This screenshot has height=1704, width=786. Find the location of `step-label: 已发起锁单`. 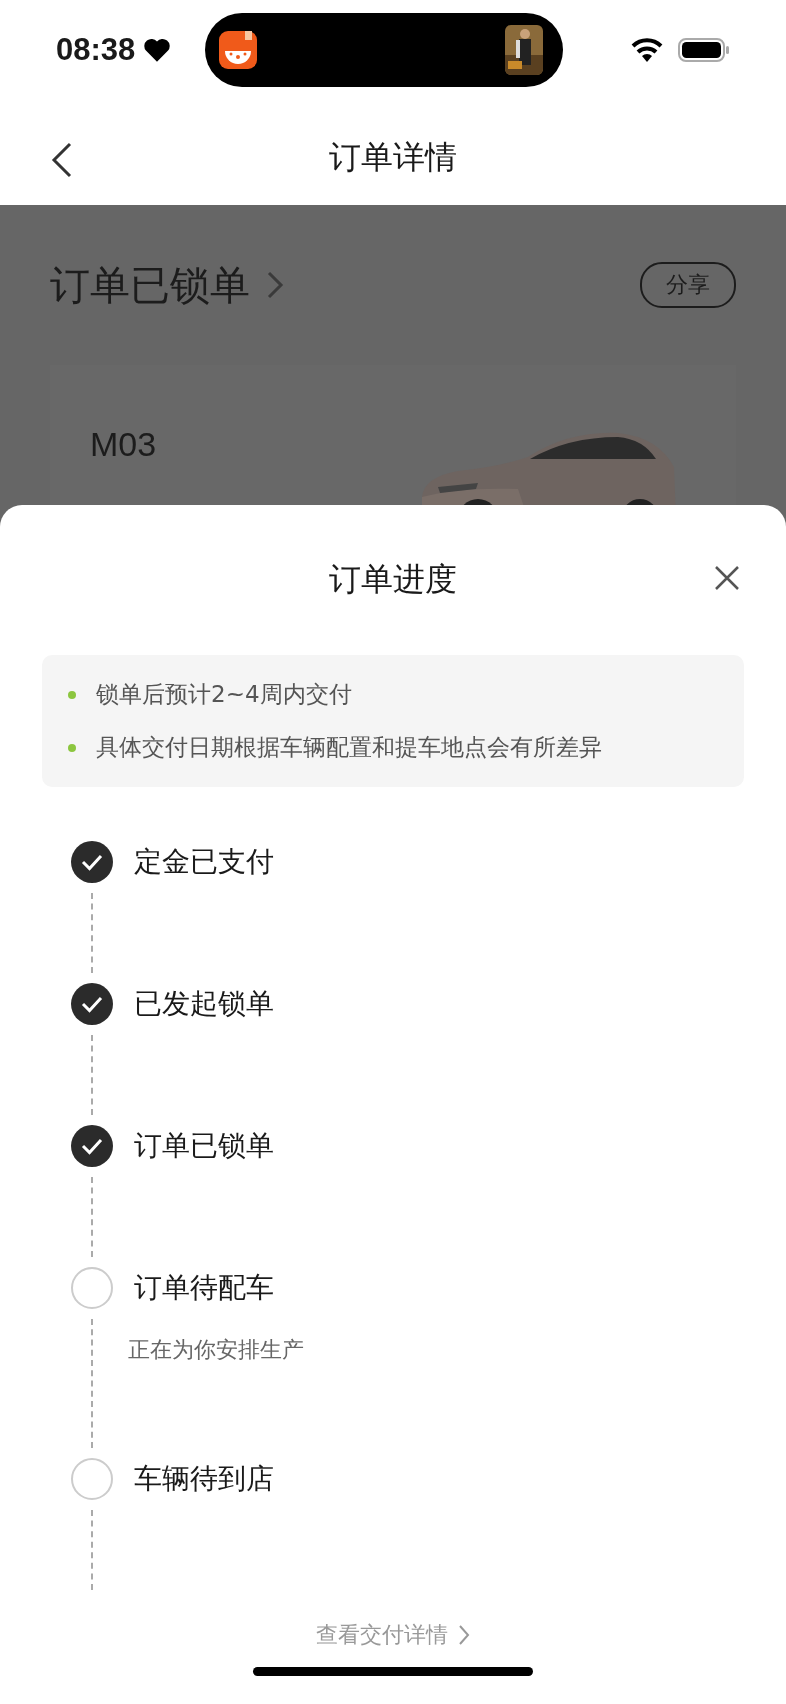

step-label: 已发起锁单 is located at coordinates (204, 1004).